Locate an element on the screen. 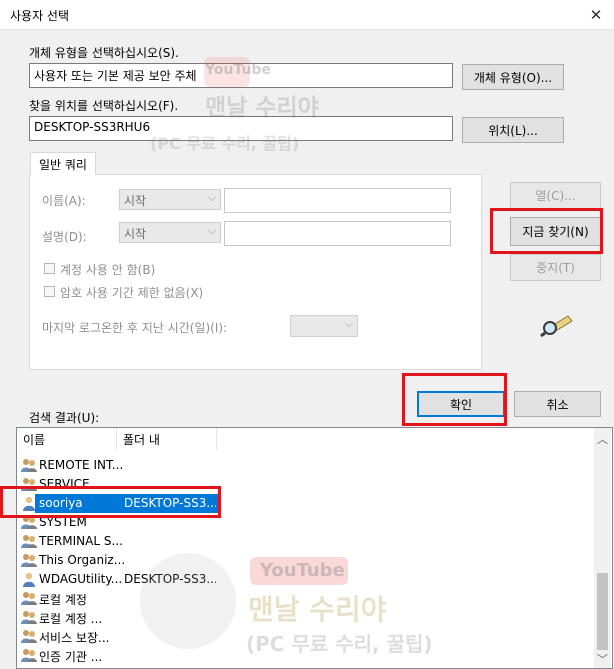  disabled-accounts-checkbox is located at coordinates (49, 268).